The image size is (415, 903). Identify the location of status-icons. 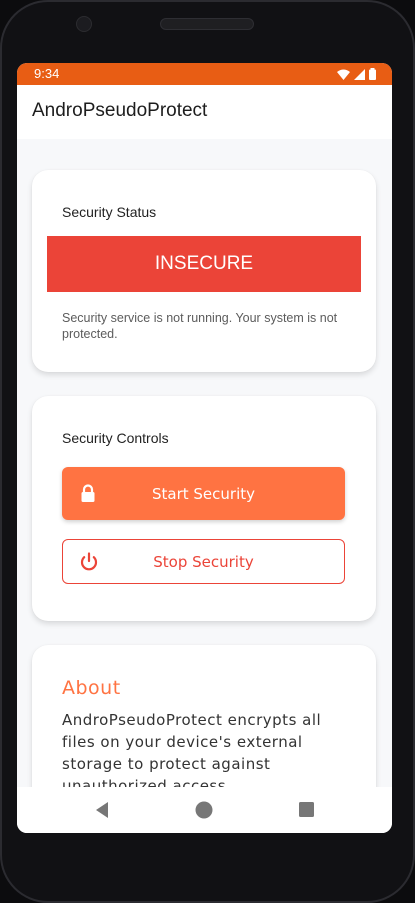
(356, 74).